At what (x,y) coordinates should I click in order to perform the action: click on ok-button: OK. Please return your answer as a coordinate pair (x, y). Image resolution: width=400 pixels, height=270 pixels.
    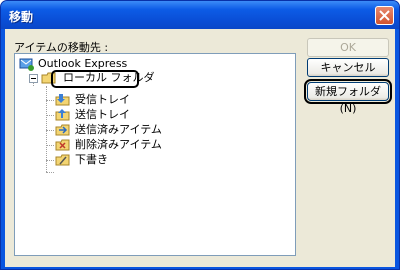
    Looking at the image, I should click on (348, 47).